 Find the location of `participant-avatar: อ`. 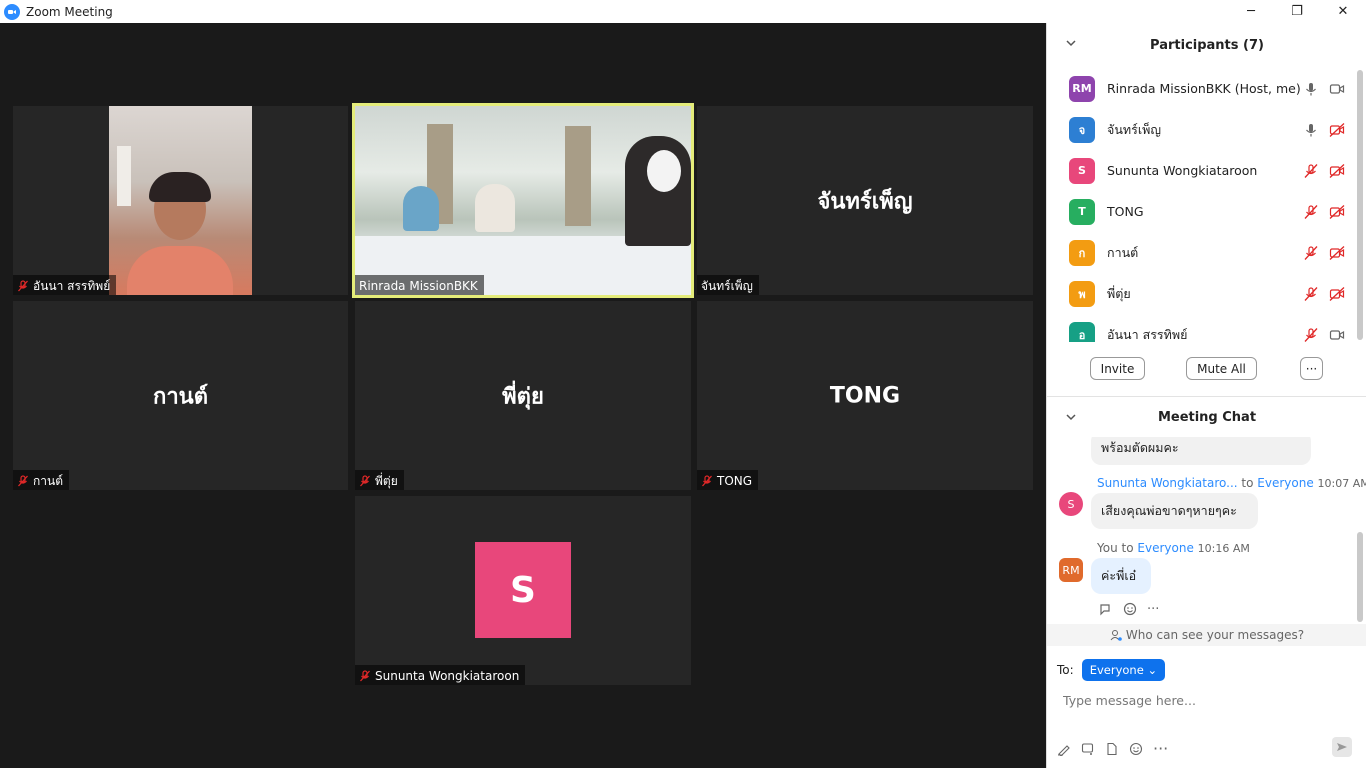

participant-avatar: อ is located at coordinates (1082, 331).